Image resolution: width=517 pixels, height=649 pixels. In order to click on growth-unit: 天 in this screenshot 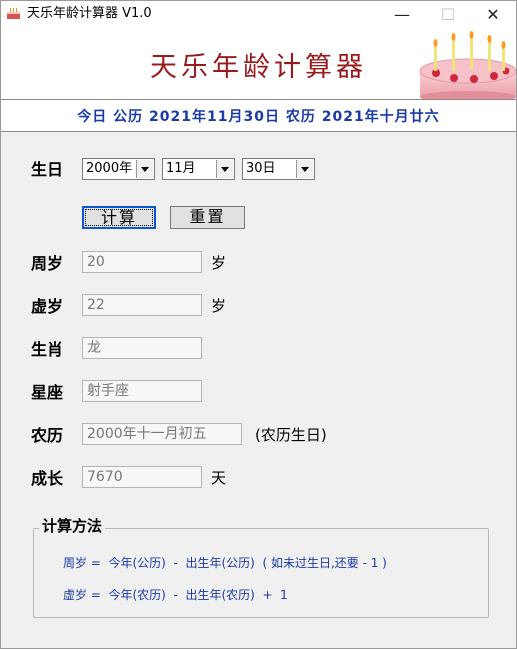, I will do `click(219, 478)`.